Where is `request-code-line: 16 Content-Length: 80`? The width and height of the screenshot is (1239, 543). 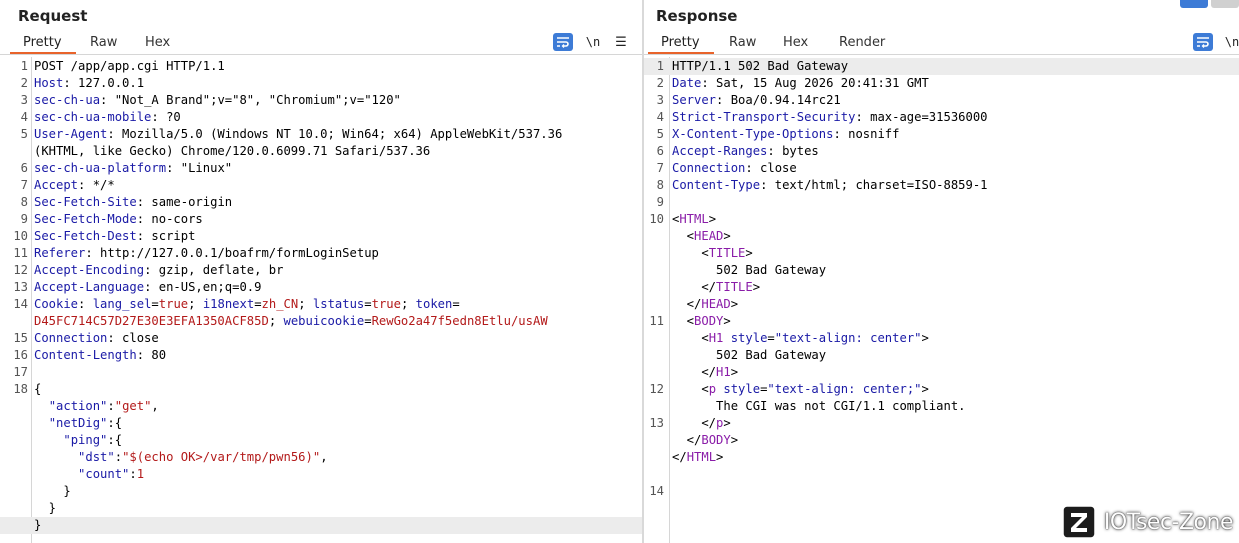
request-code-line: 16 Content-Length: 80 is located at coordinates (321, 355).